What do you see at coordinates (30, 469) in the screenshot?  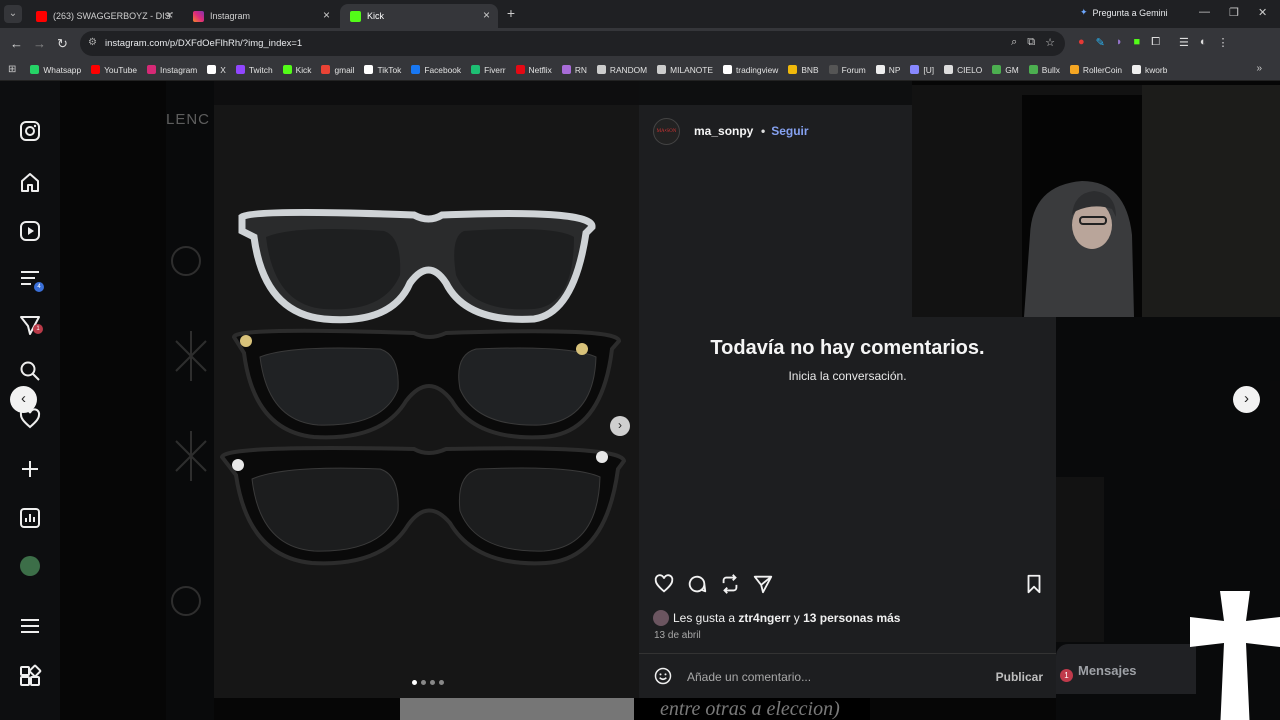 I see `create-icon` at bounding box center [30, 469].